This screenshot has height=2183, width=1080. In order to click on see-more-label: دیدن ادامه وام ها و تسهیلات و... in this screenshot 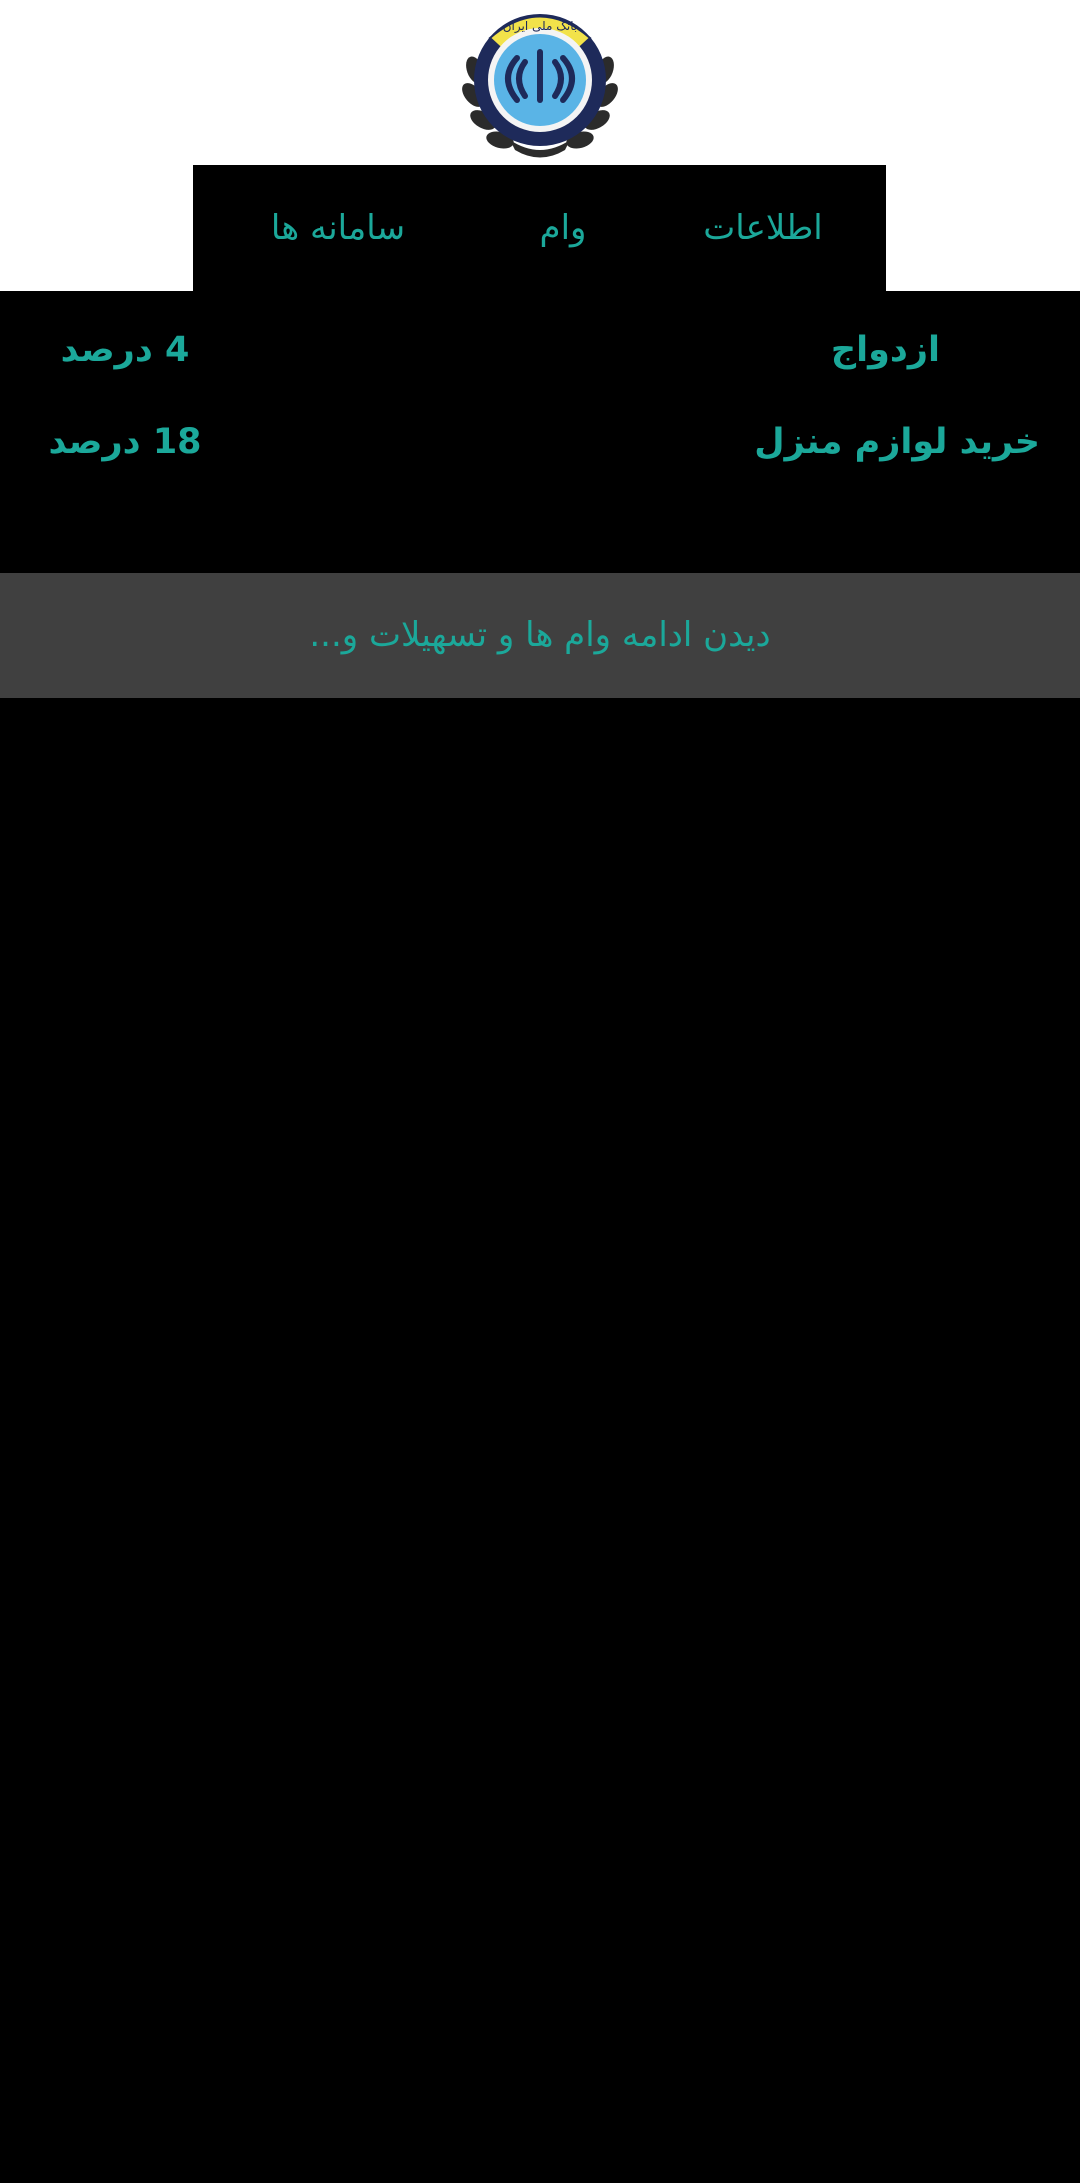, I will do `click(540, 635)`.